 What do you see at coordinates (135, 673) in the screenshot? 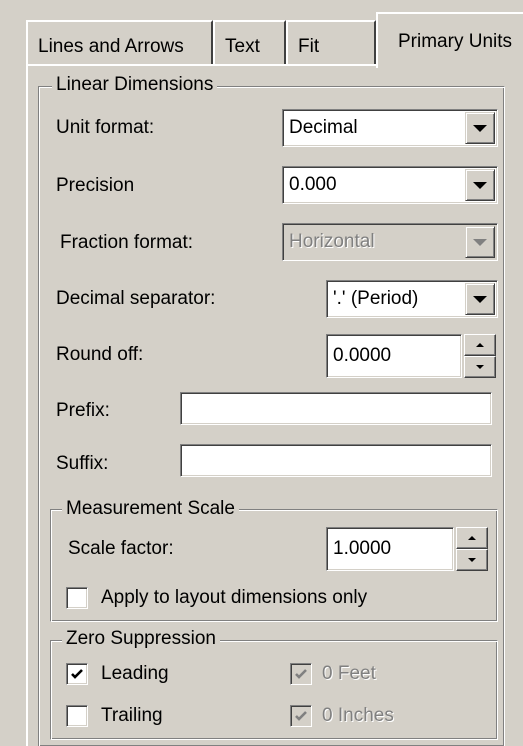
I see `leading-label: Leading` at bounding box center [135, 673].